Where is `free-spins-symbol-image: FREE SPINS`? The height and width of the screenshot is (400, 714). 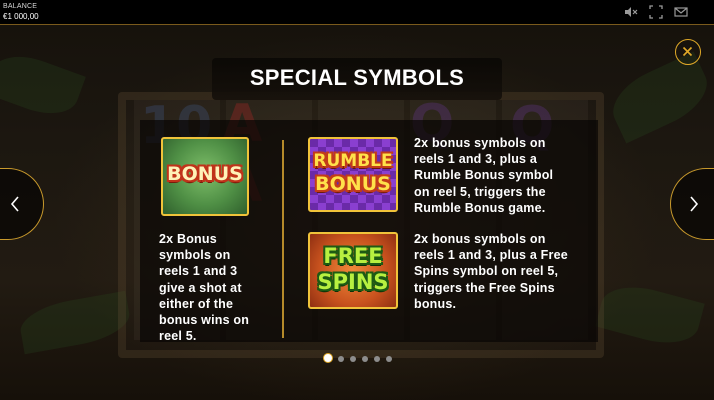
free-spins-symbol-image: FREE SPINS is located at coordinates (353, 270).